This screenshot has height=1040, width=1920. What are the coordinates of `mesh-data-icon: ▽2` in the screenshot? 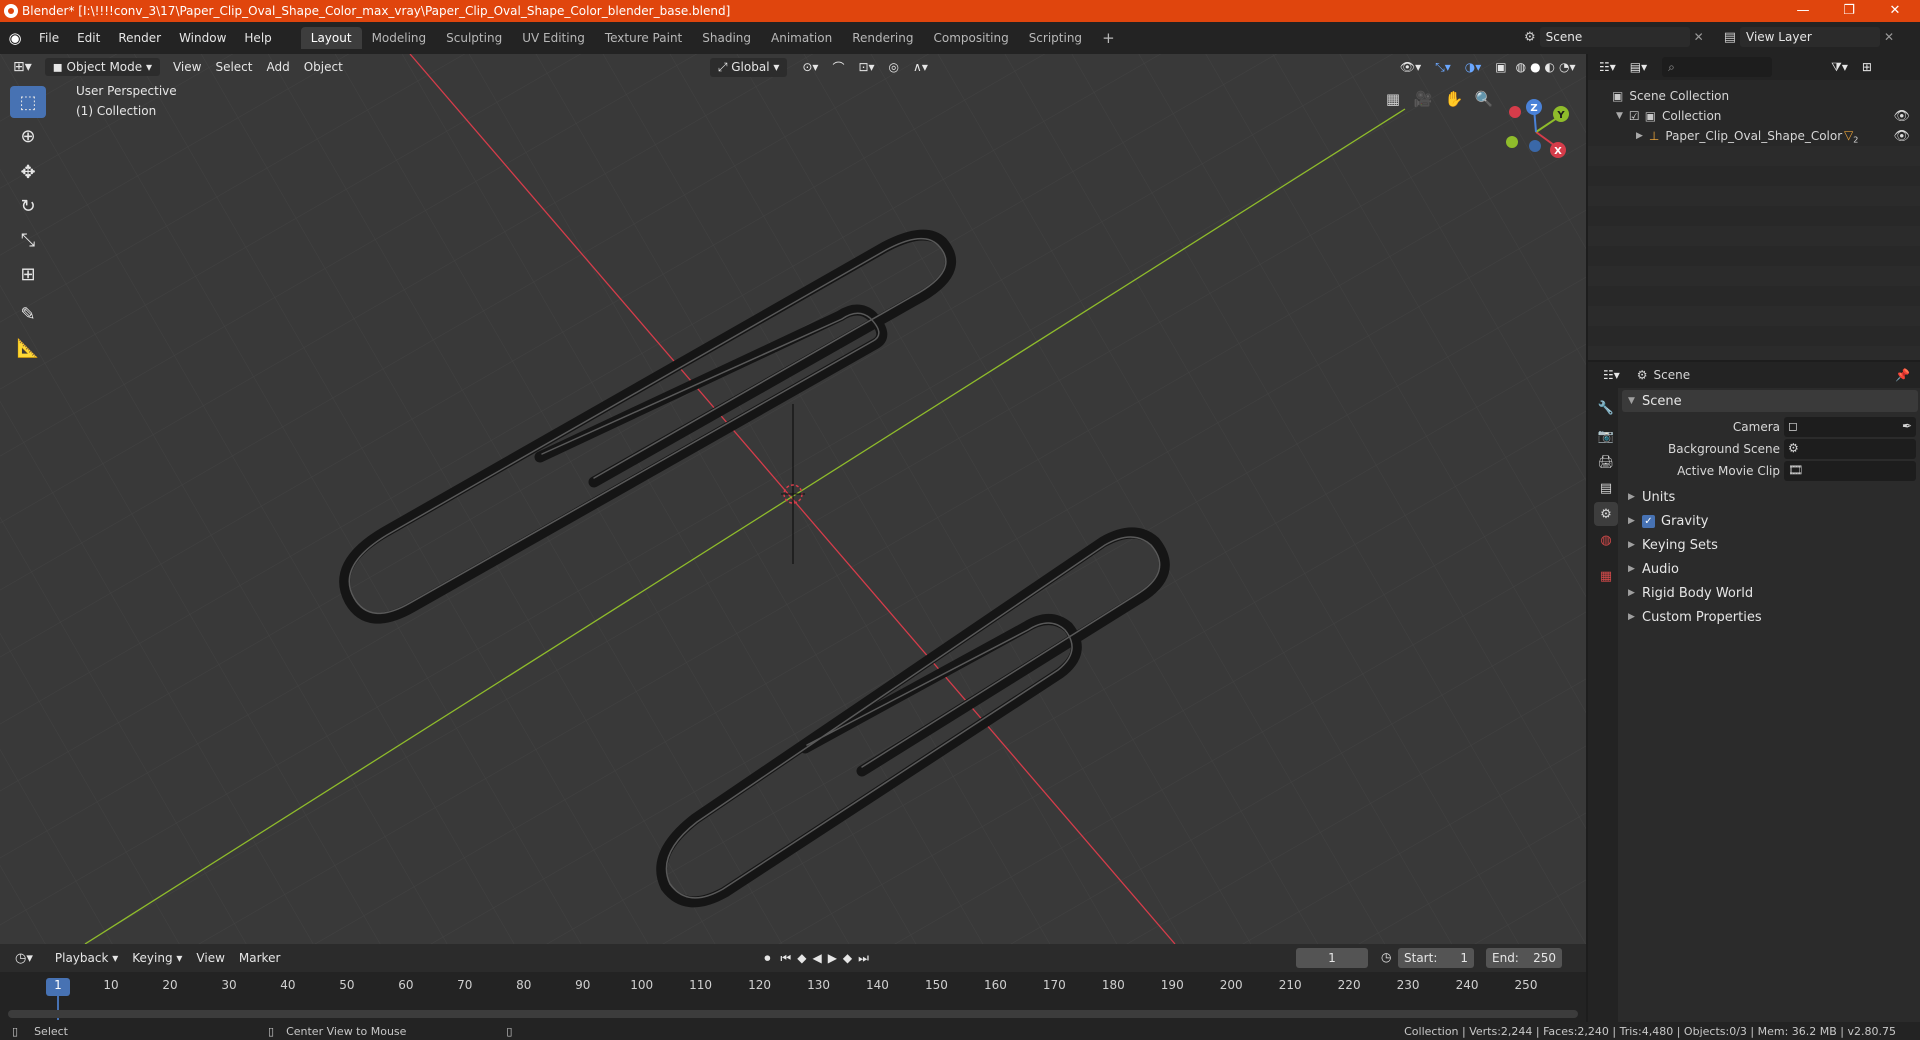 It's located at (1851, 136).